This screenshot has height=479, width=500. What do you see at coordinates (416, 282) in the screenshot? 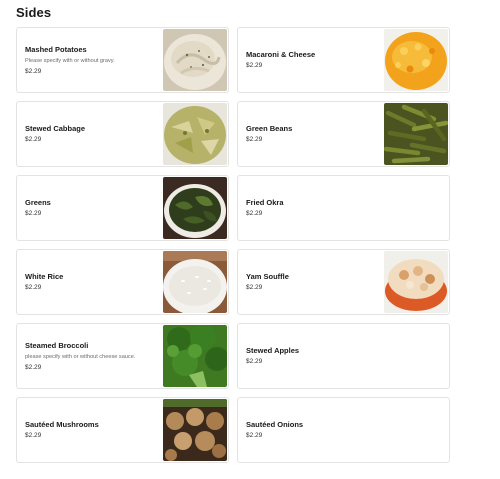
I see `yam-souffle-photo` at bounding box center [416, 282].